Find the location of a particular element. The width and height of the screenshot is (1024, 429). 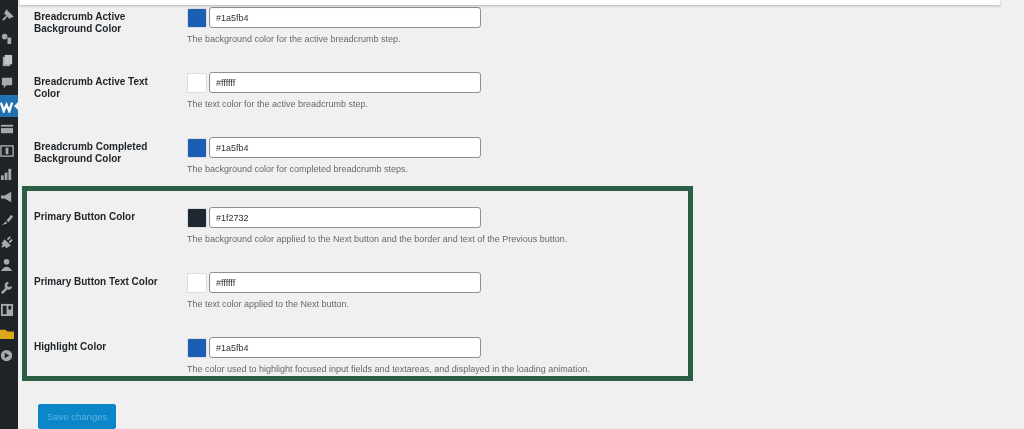

color-input: #1f2732 is located at coordinates (345, 217).